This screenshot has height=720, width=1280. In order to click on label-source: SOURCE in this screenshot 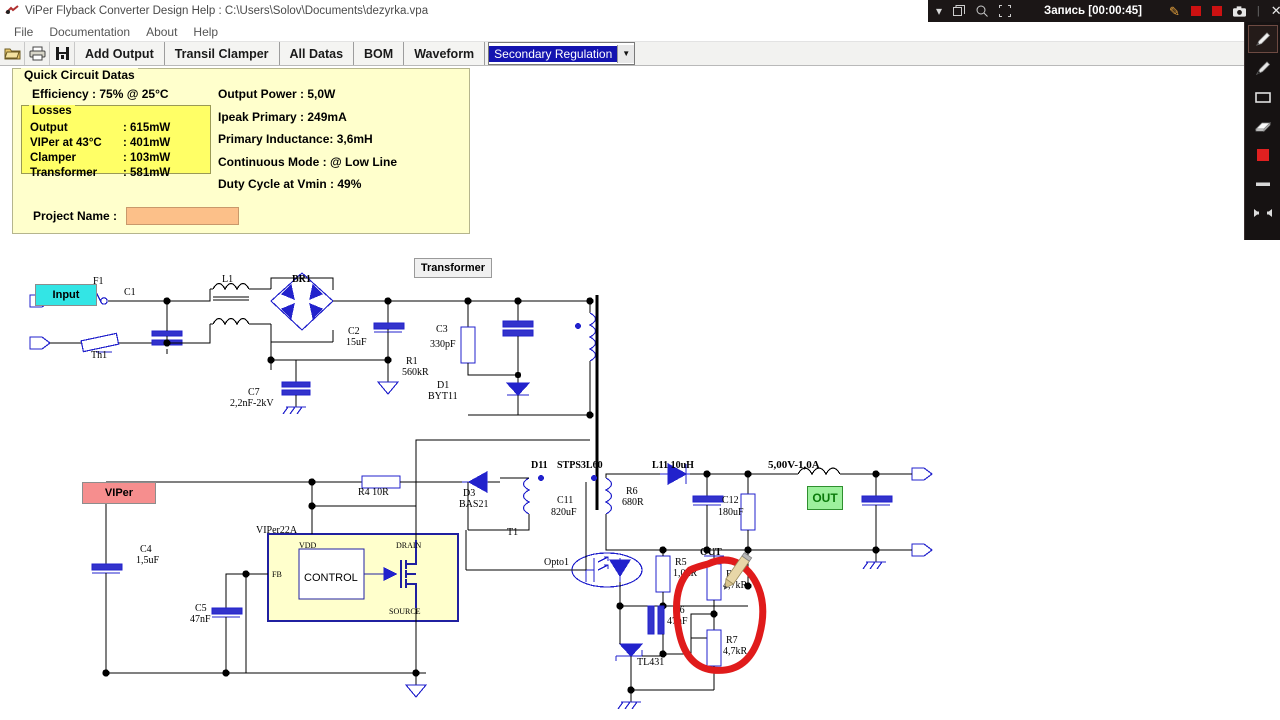, I will do `click(405, 611)`.